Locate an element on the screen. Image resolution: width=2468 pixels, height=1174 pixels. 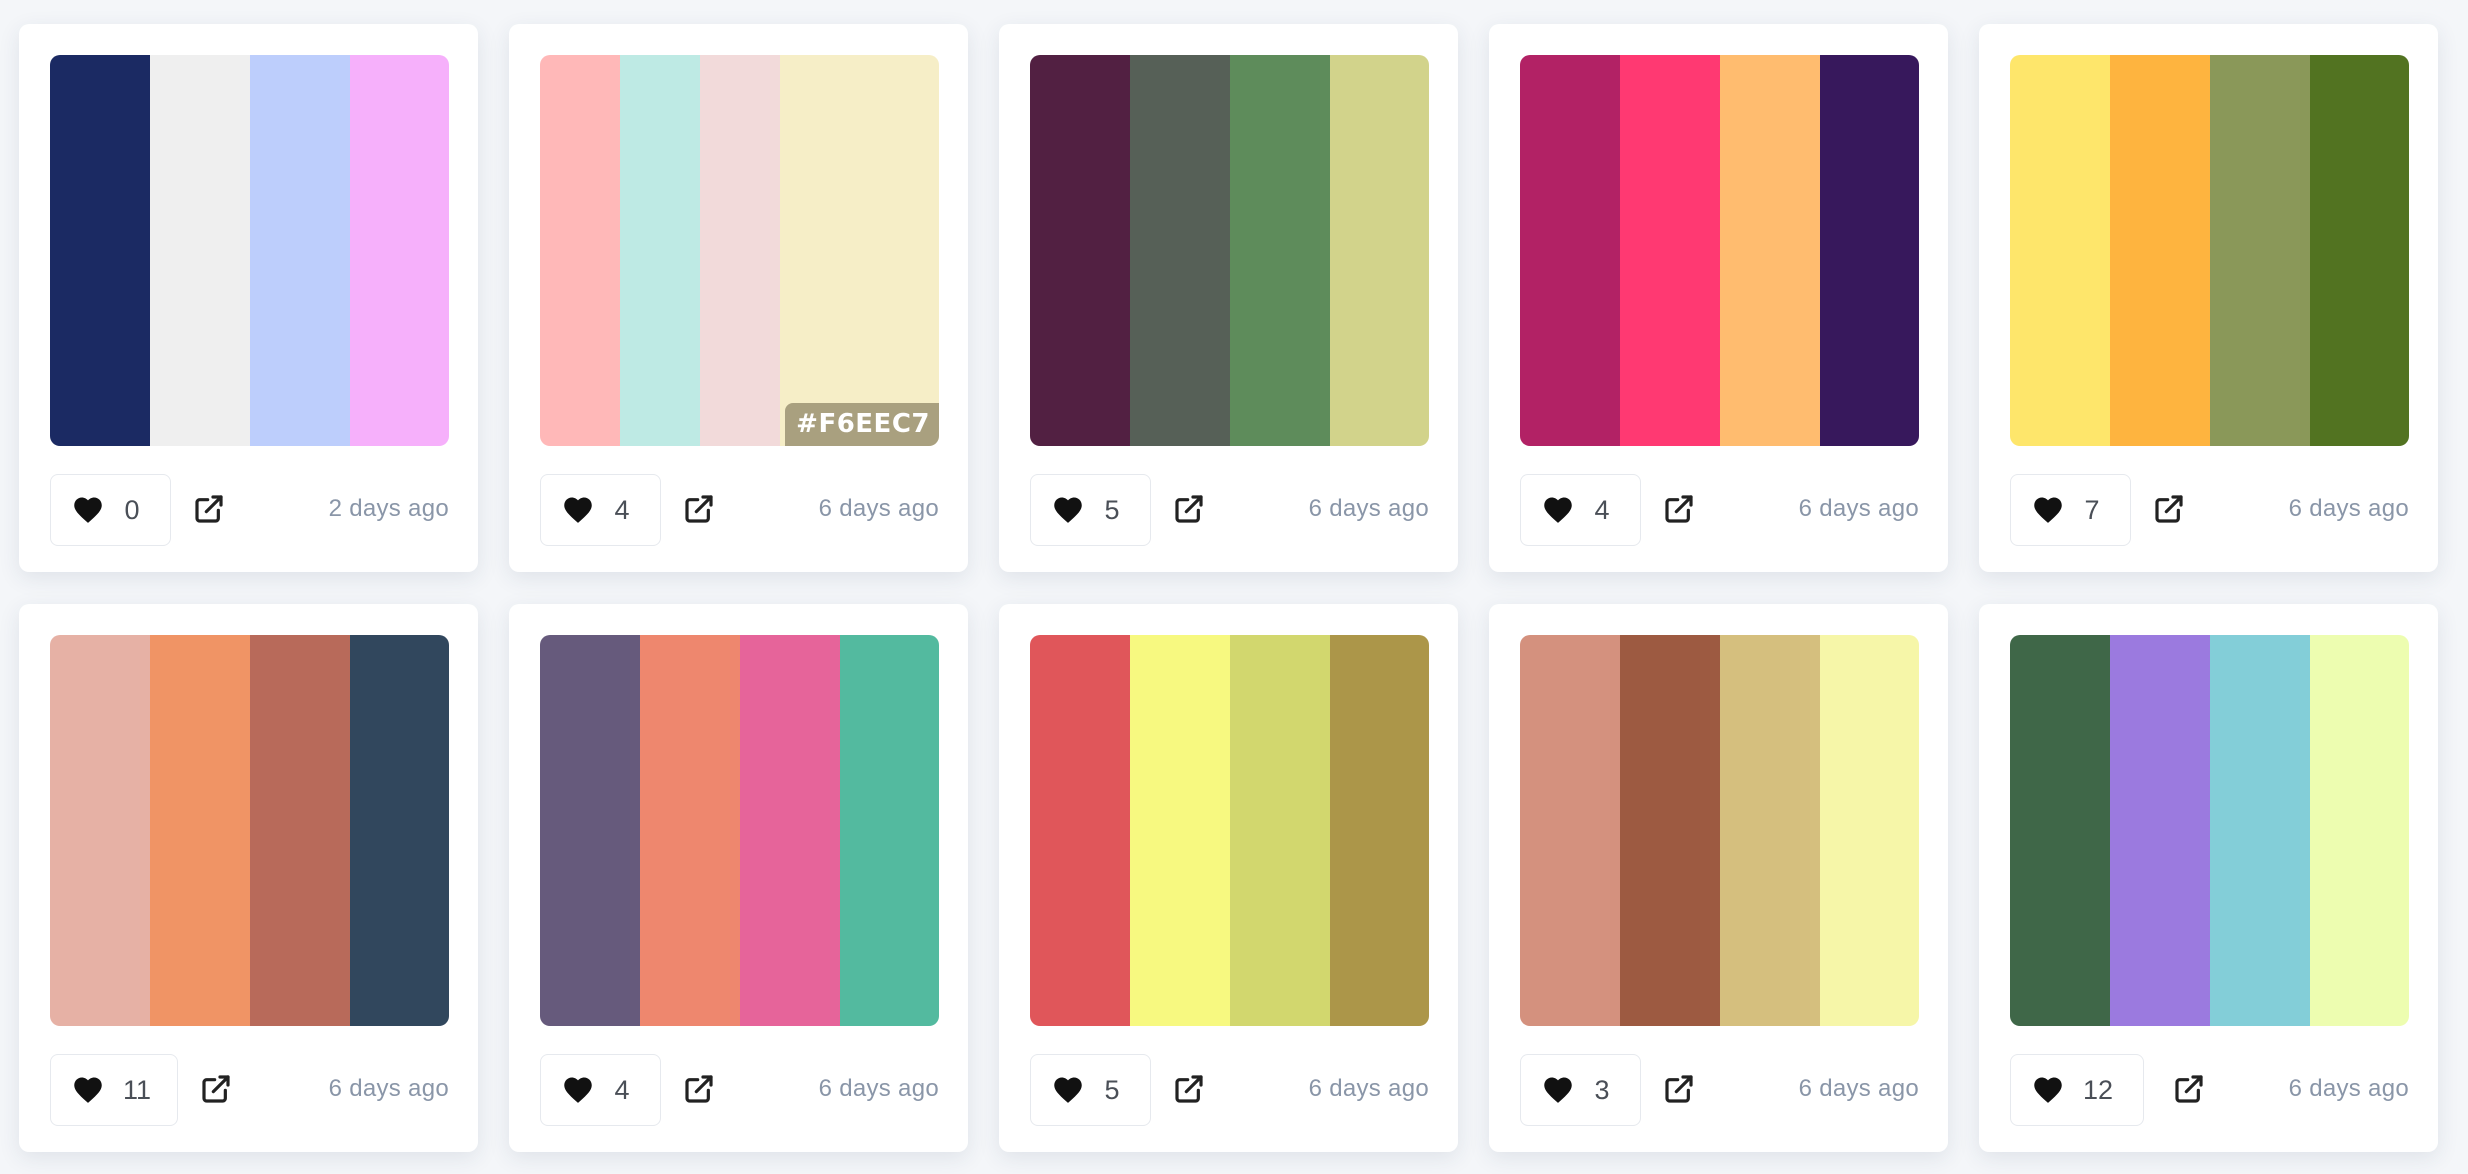
color-swatch: #F6EEC7 is located at coordinates (859, 250).